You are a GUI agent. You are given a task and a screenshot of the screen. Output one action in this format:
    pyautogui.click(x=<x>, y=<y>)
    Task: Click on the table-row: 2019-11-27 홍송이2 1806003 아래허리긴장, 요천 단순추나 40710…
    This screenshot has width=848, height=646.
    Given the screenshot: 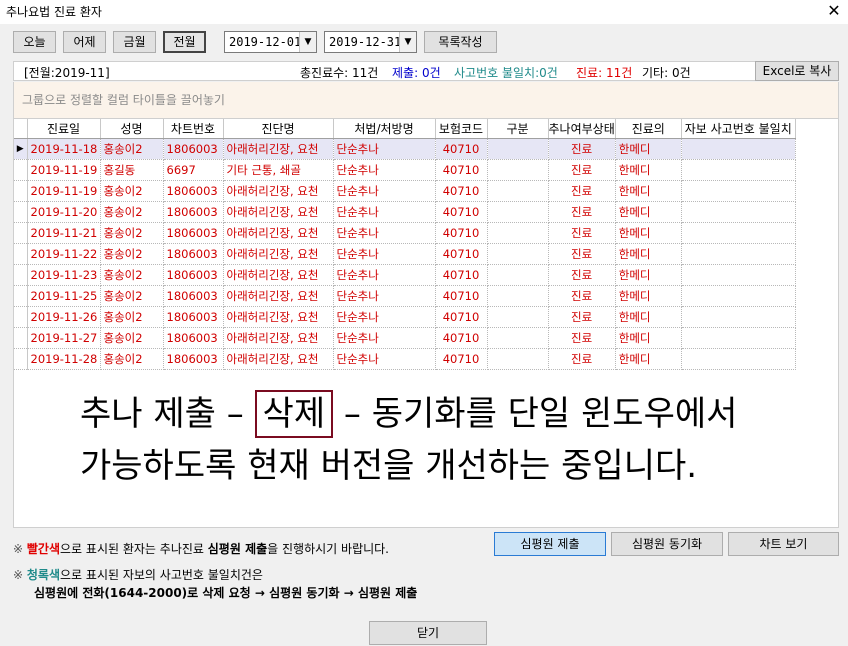 What is the action you would take?
    pyautogui.click(x=405, y=338)
    